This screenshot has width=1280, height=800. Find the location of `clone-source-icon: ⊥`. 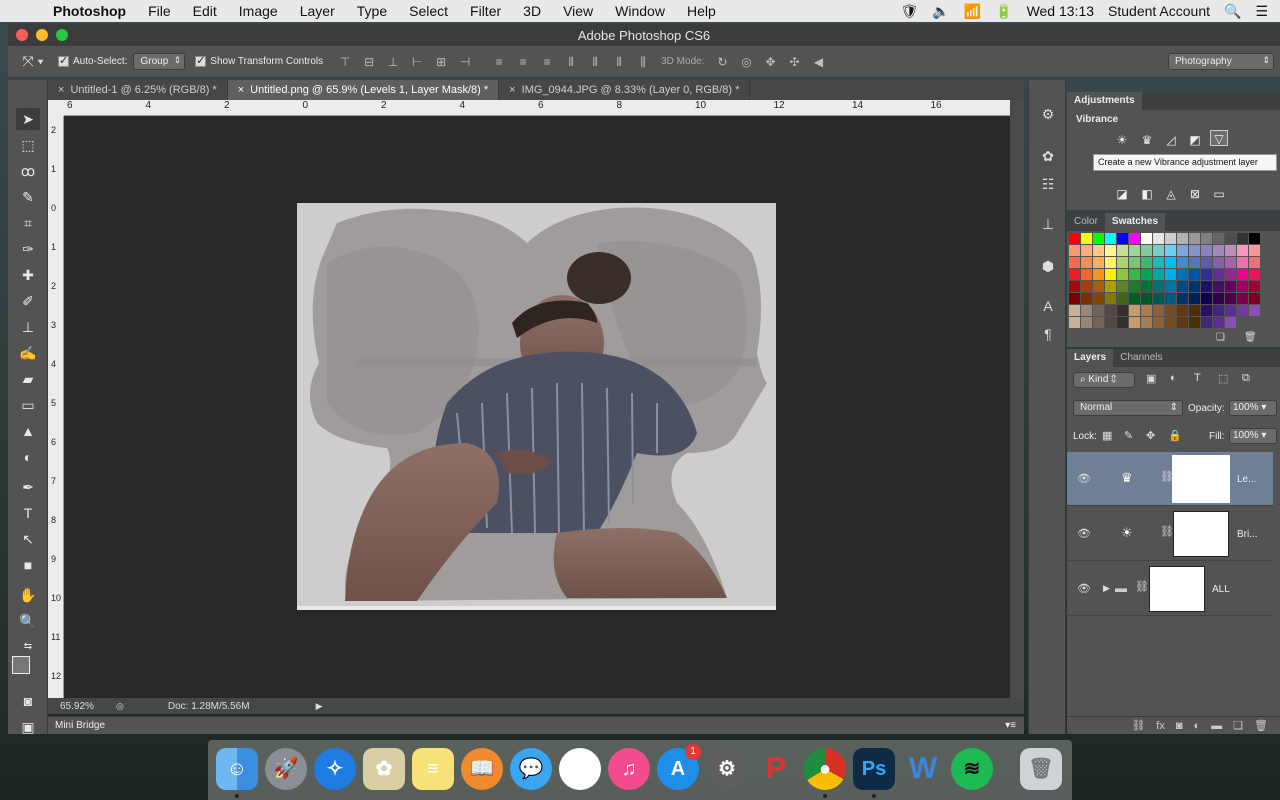

clone-source-icon: ⊥ is located at coordinates (1048, 224).